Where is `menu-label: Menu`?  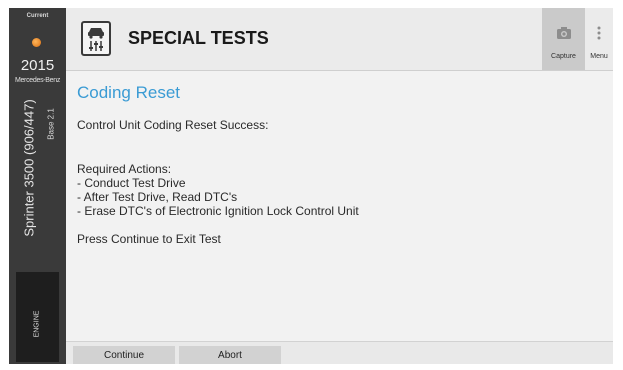 menu-label: Menu is located at coordinates (599, 56).